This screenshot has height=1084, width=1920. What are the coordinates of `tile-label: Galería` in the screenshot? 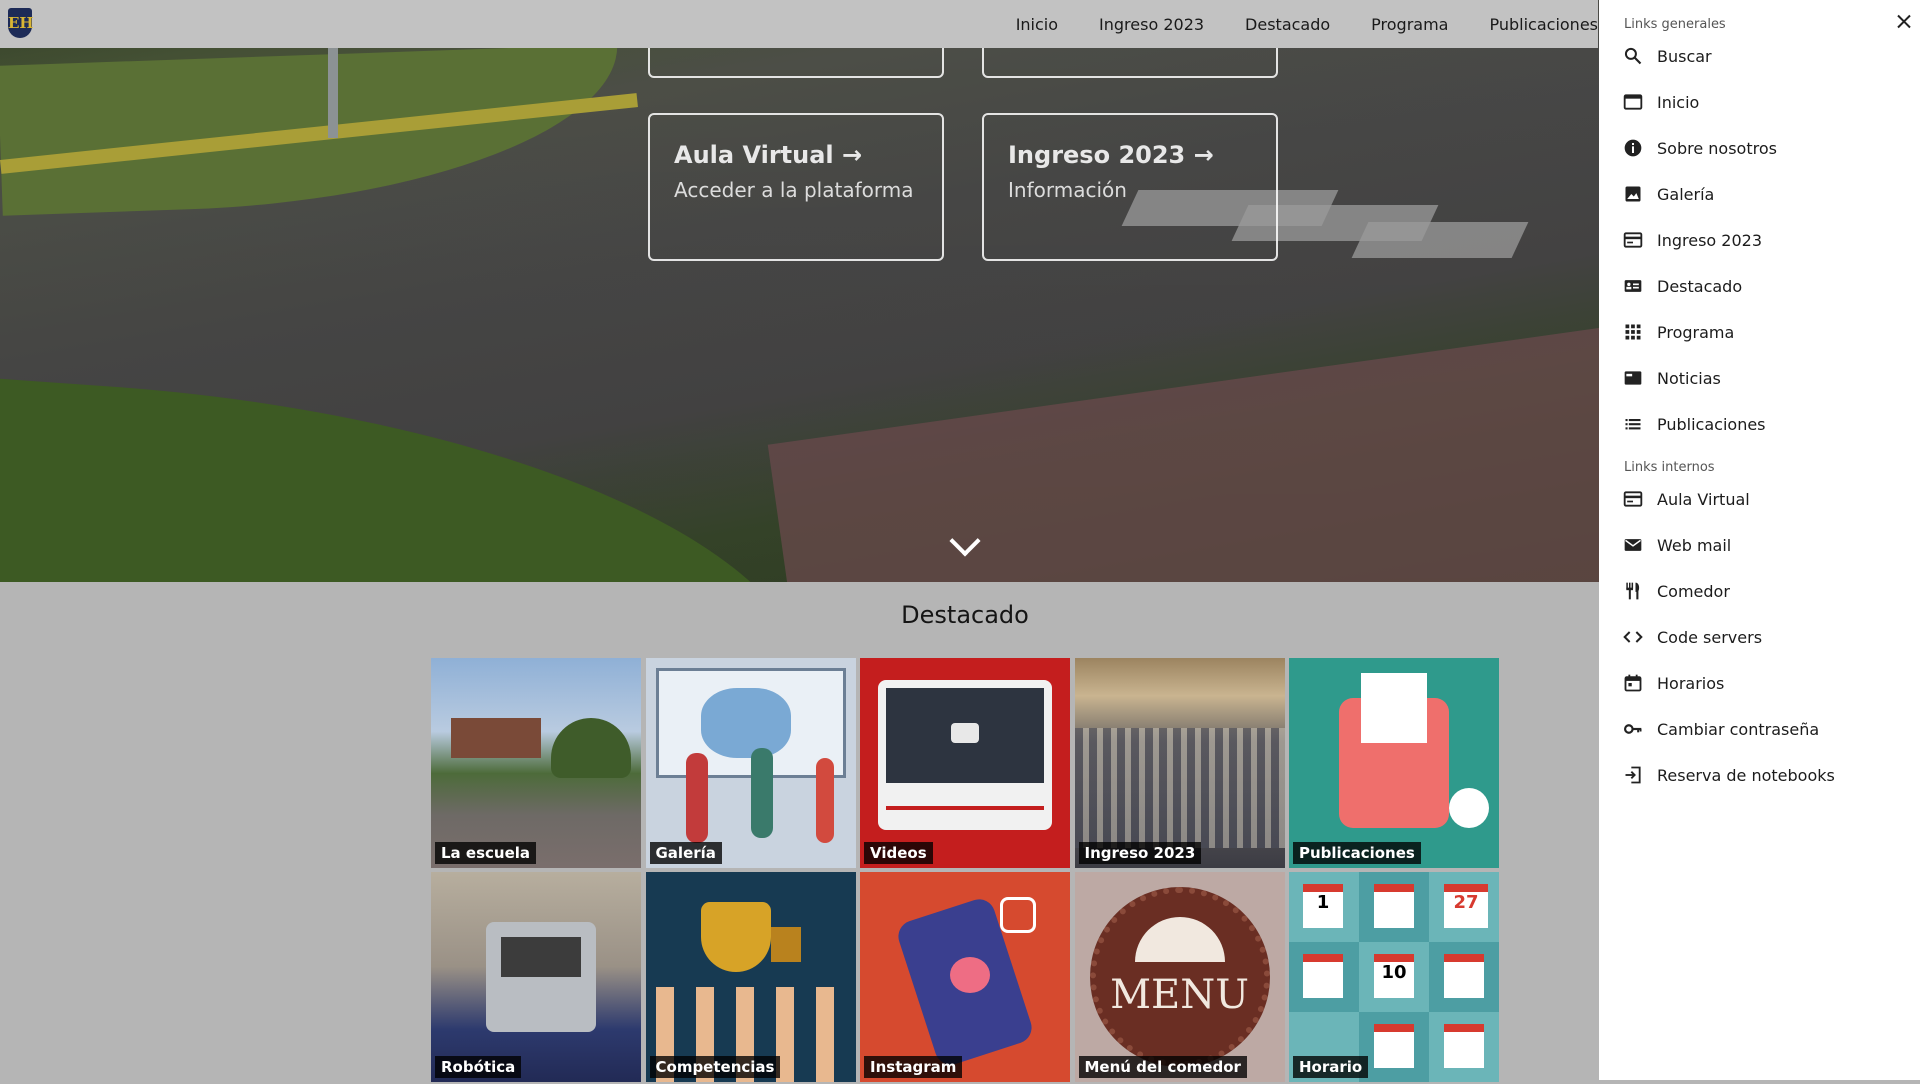 It's located at (685, 853).